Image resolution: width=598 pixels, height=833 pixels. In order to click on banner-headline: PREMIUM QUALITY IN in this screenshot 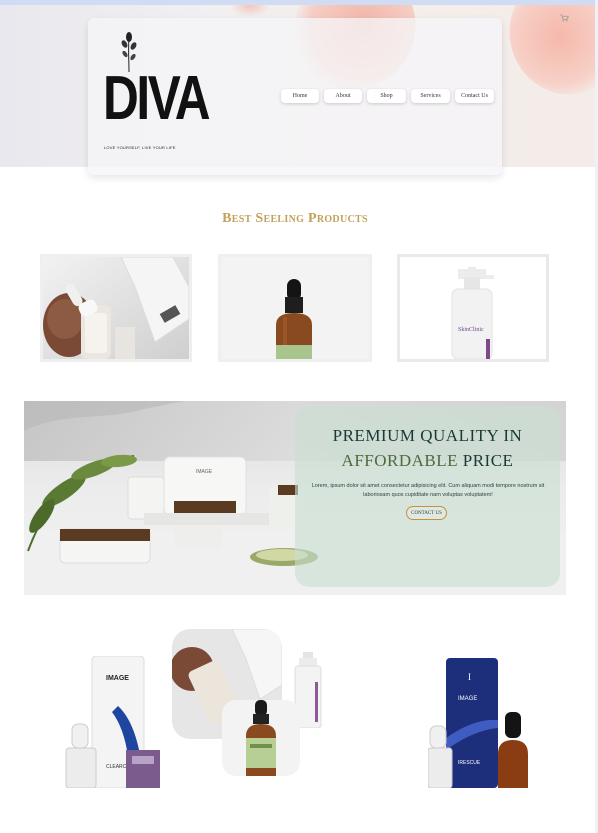, I will do `click(427, 435)`.